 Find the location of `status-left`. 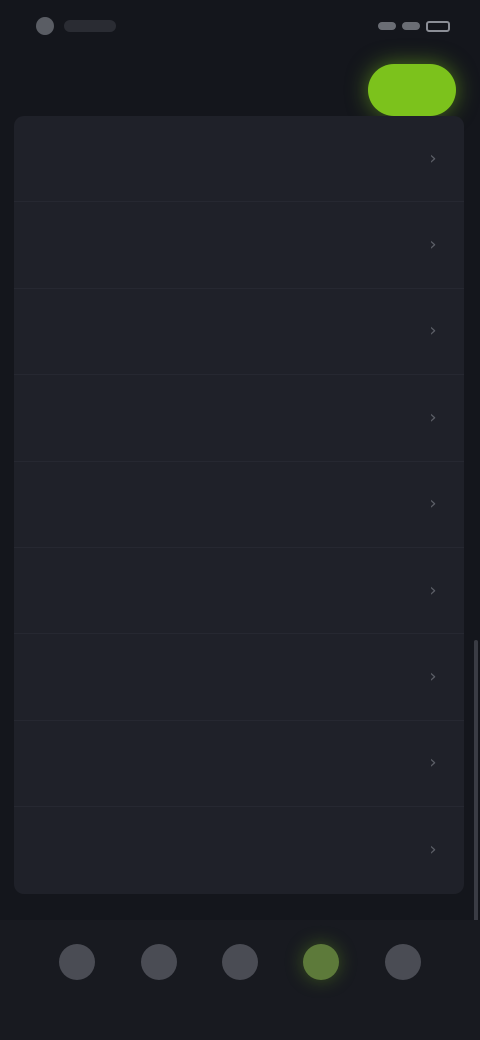

status-left is located at coordinates (76, 26).